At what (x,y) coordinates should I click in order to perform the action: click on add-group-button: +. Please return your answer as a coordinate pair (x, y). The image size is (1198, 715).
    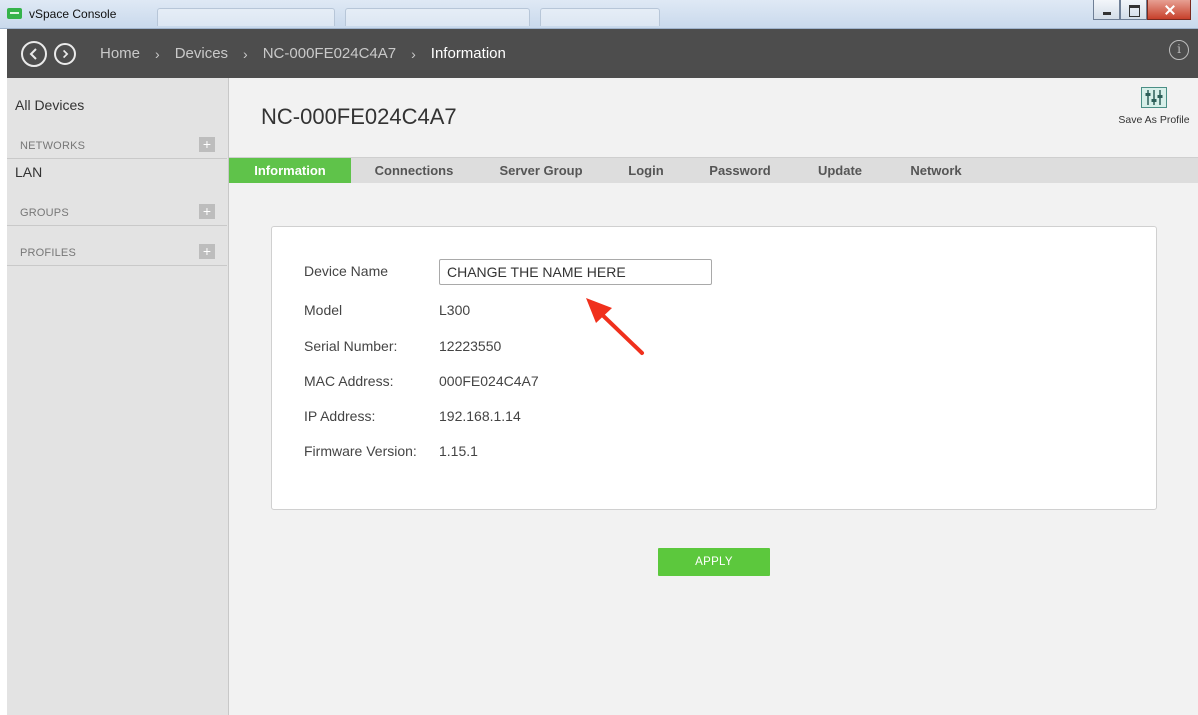
    Looking at the image, I should click on (207, 211).